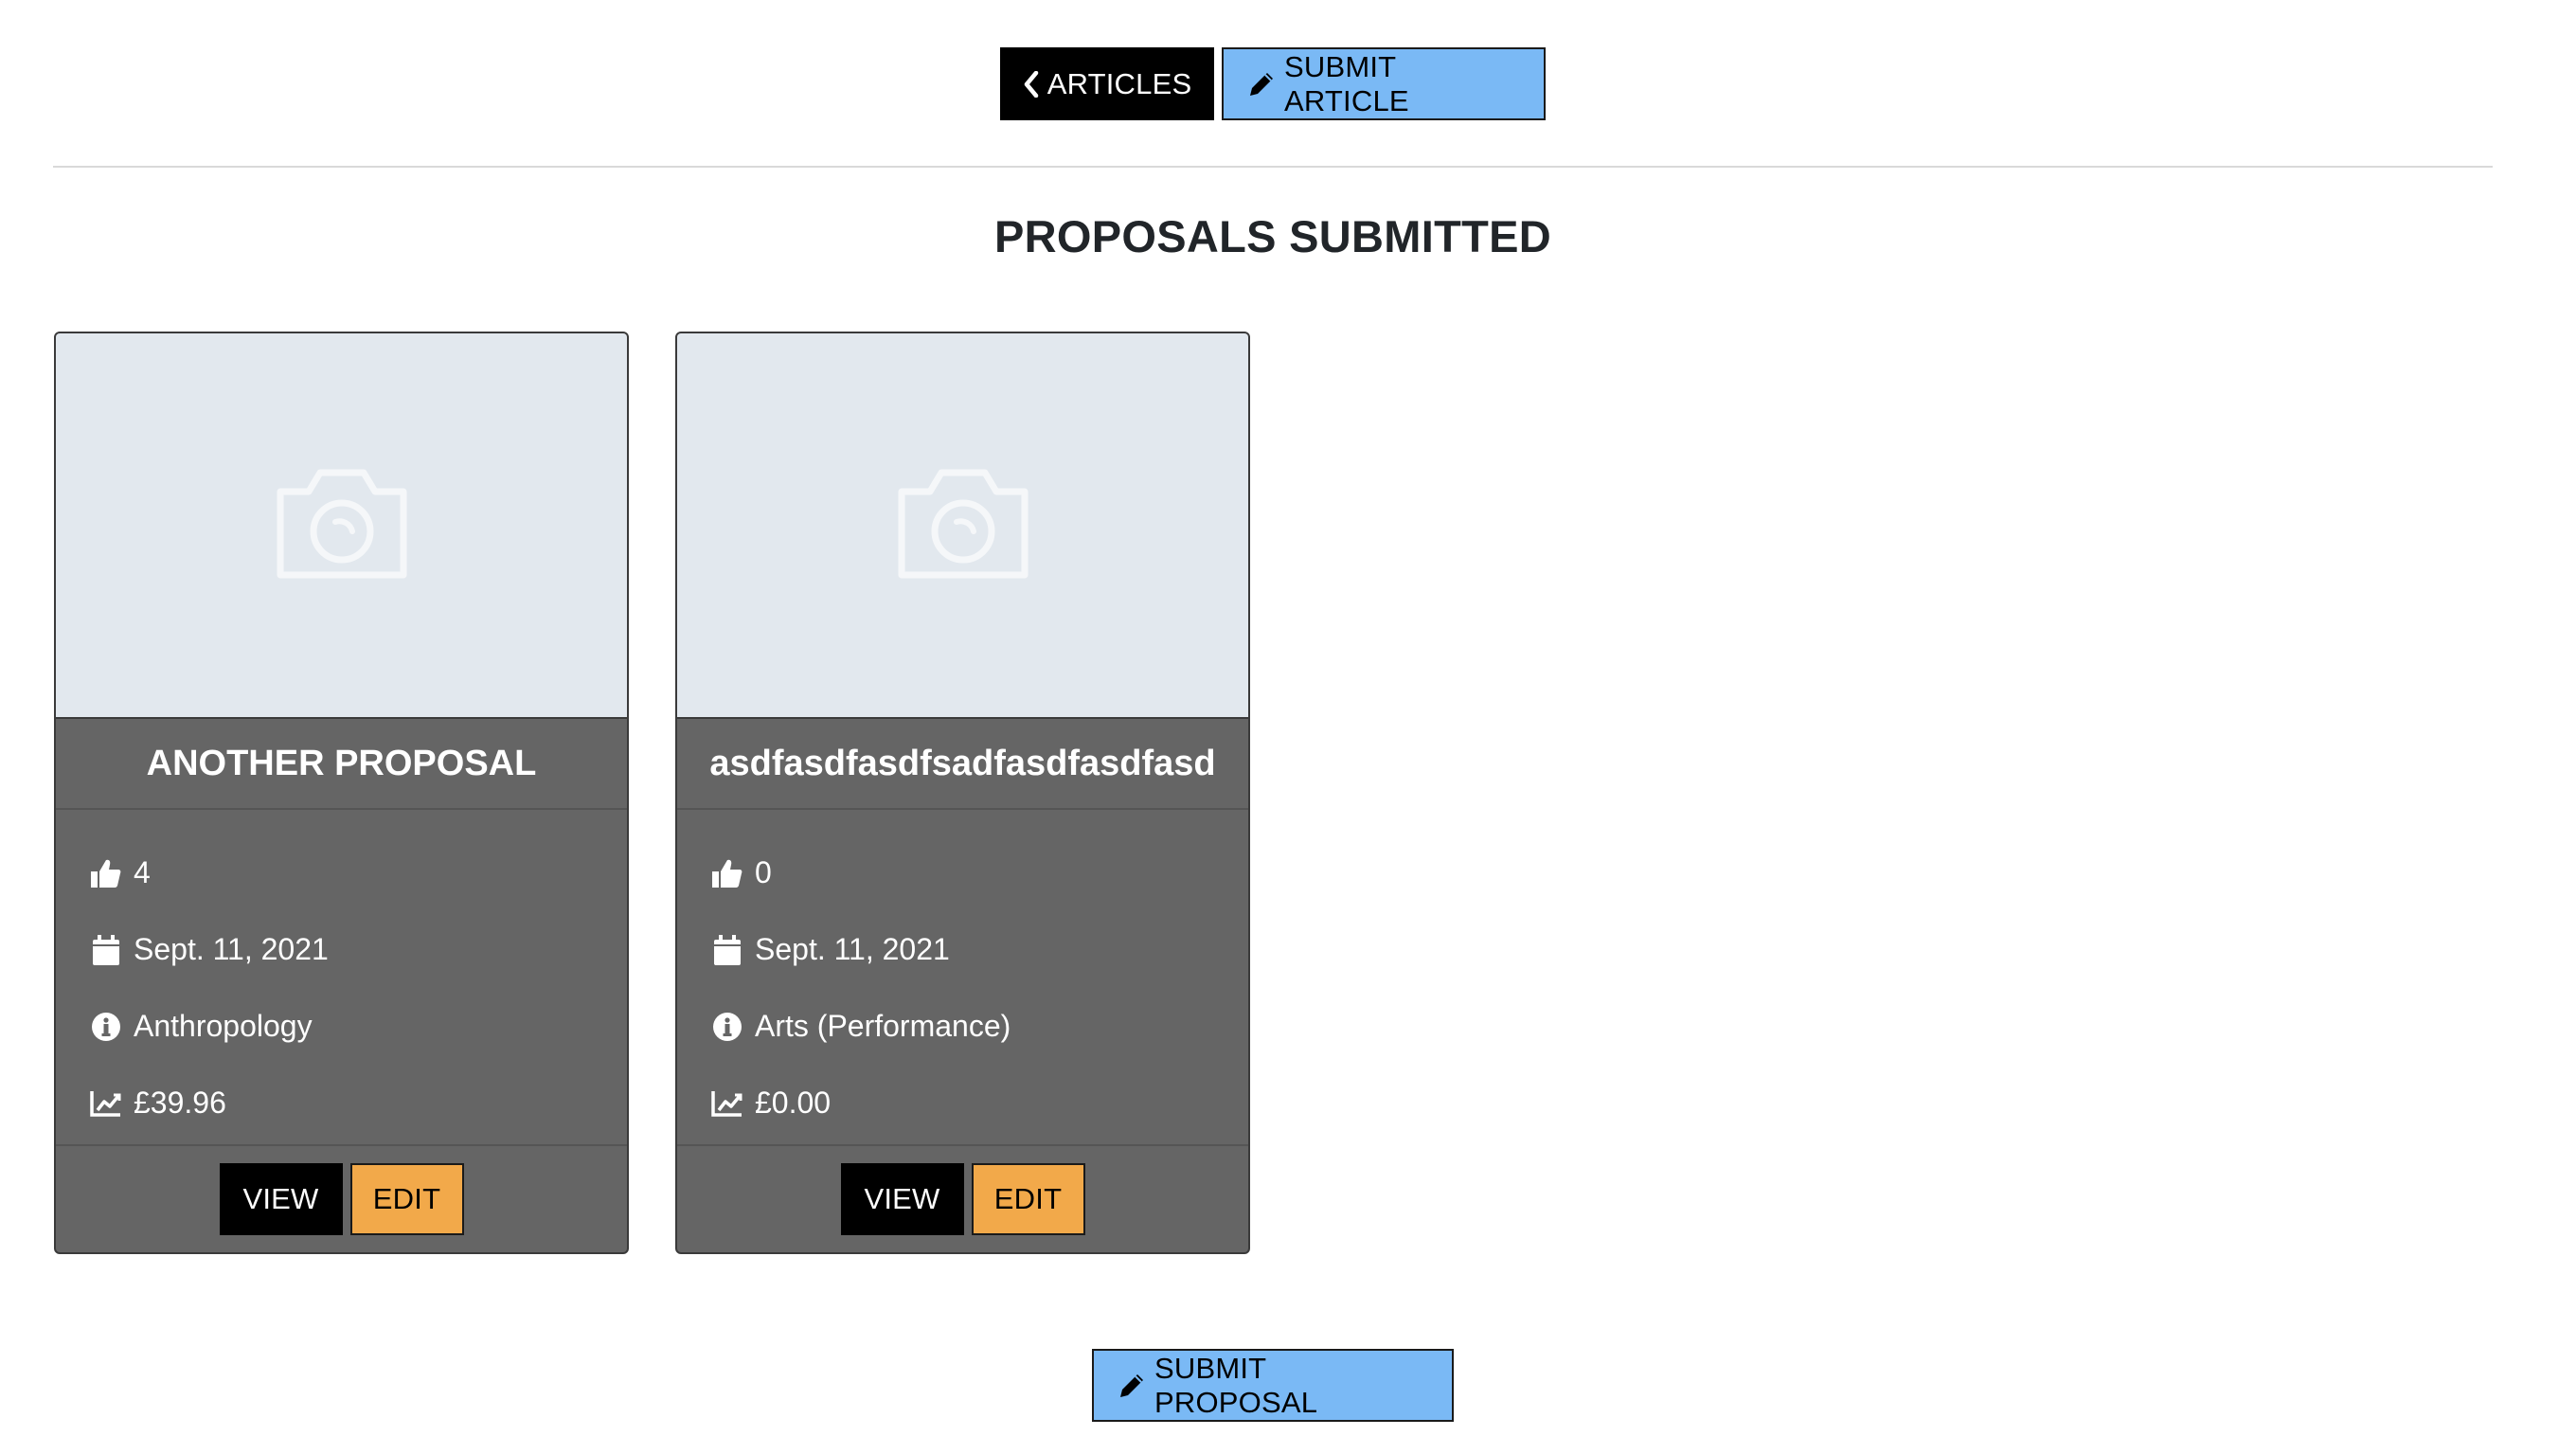 The height and width of the screenshot is (1436, 2576). I want to click on price-text: £0.00, so click(793, 1103).